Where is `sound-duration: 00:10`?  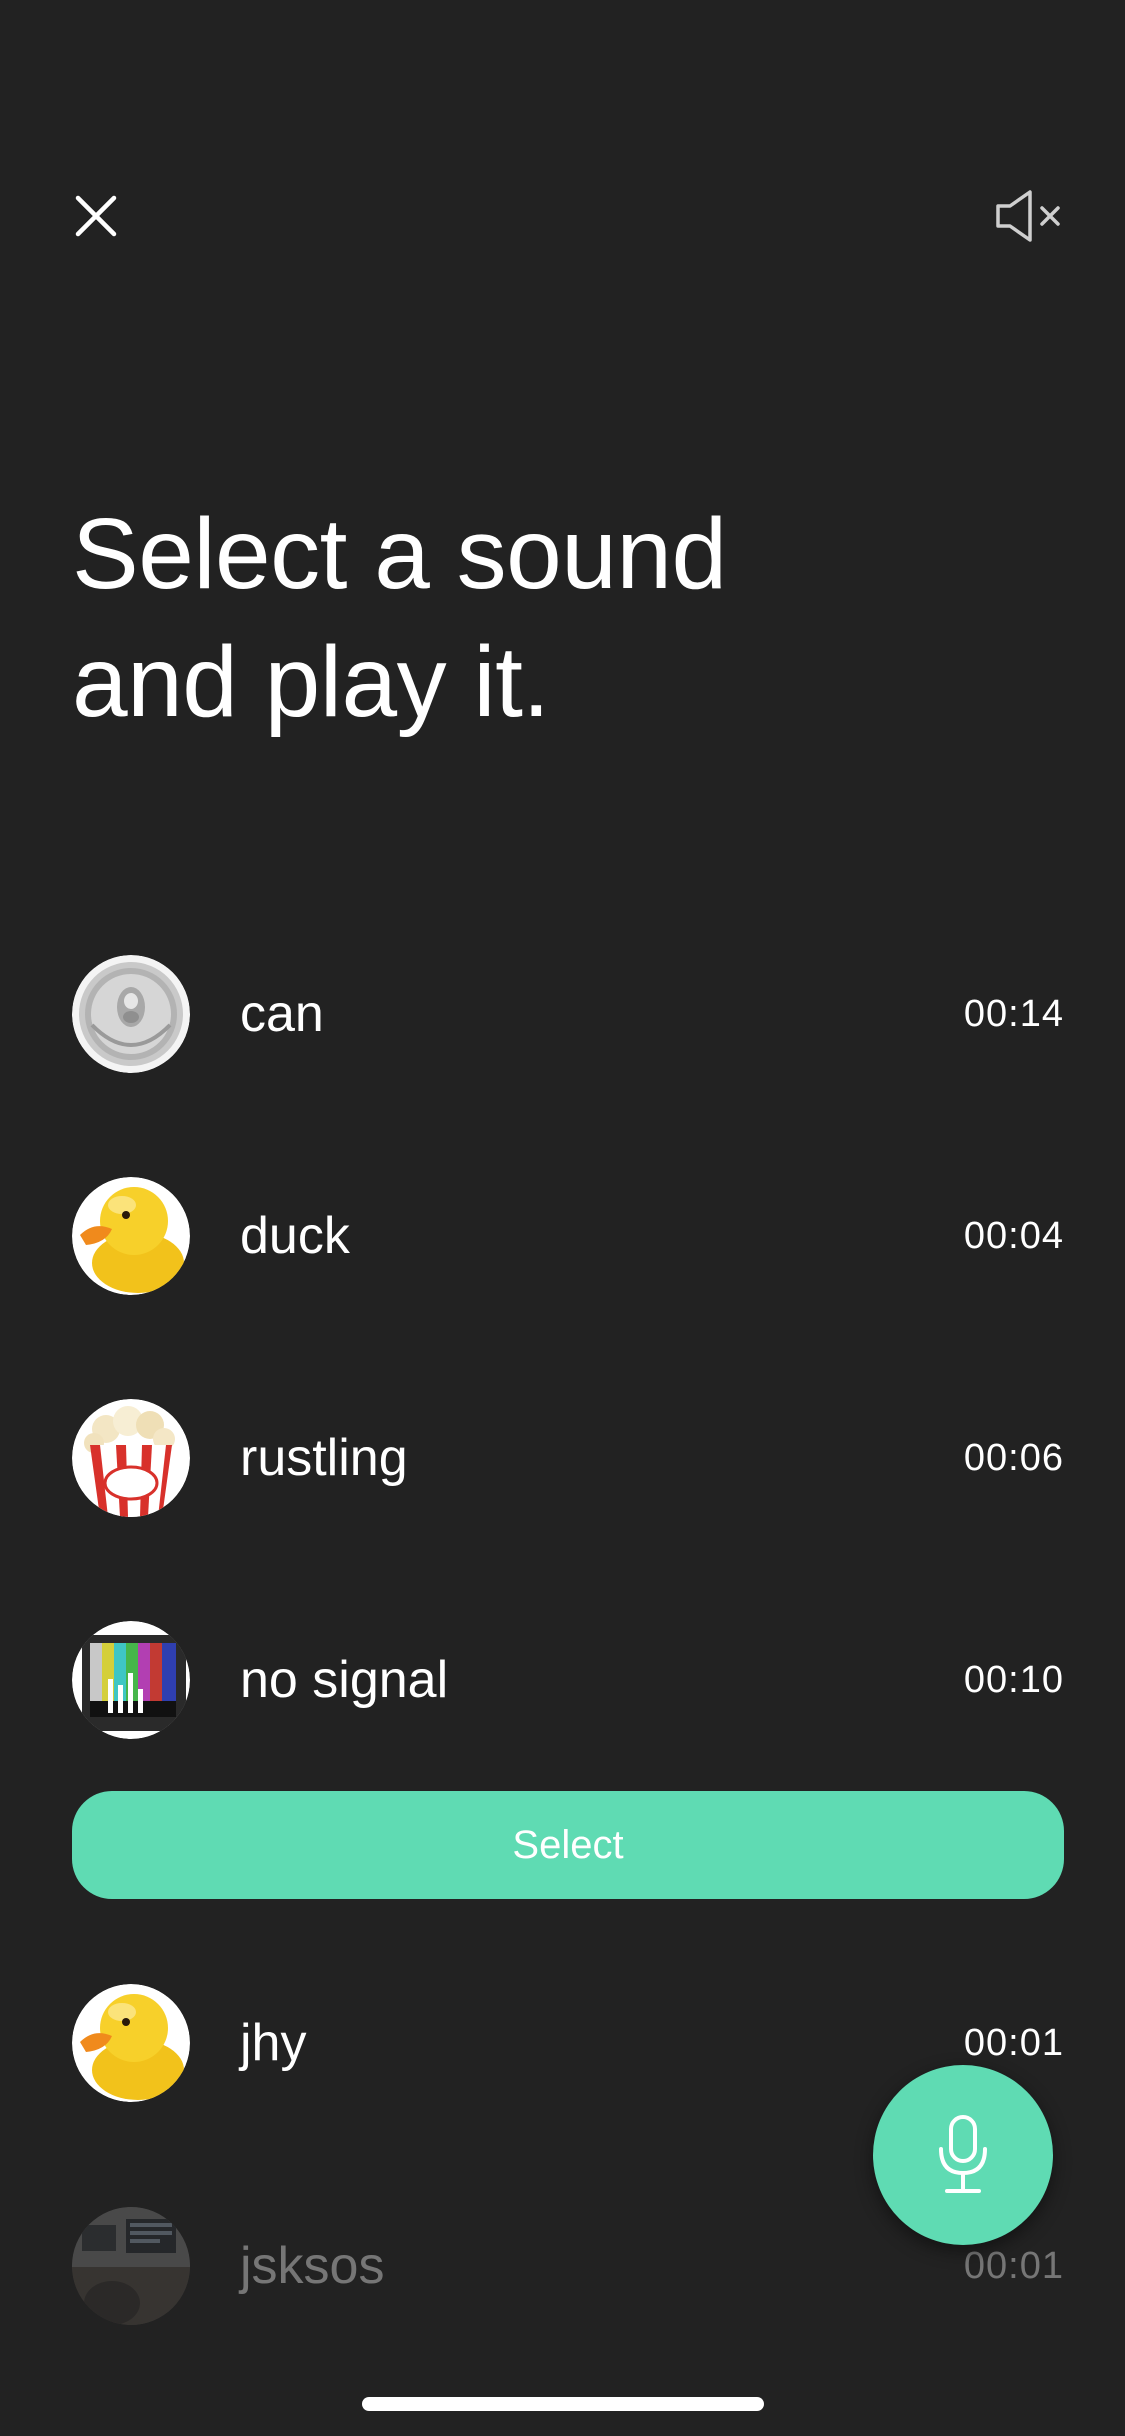
sound-duration: 00:10 is located at coordinates (1013, 1679).